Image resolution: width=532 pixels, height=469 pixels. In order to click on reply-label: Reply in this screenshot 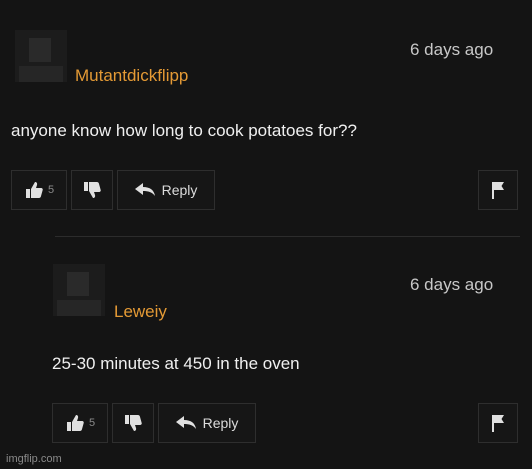, I will do `click(220, 423)`.